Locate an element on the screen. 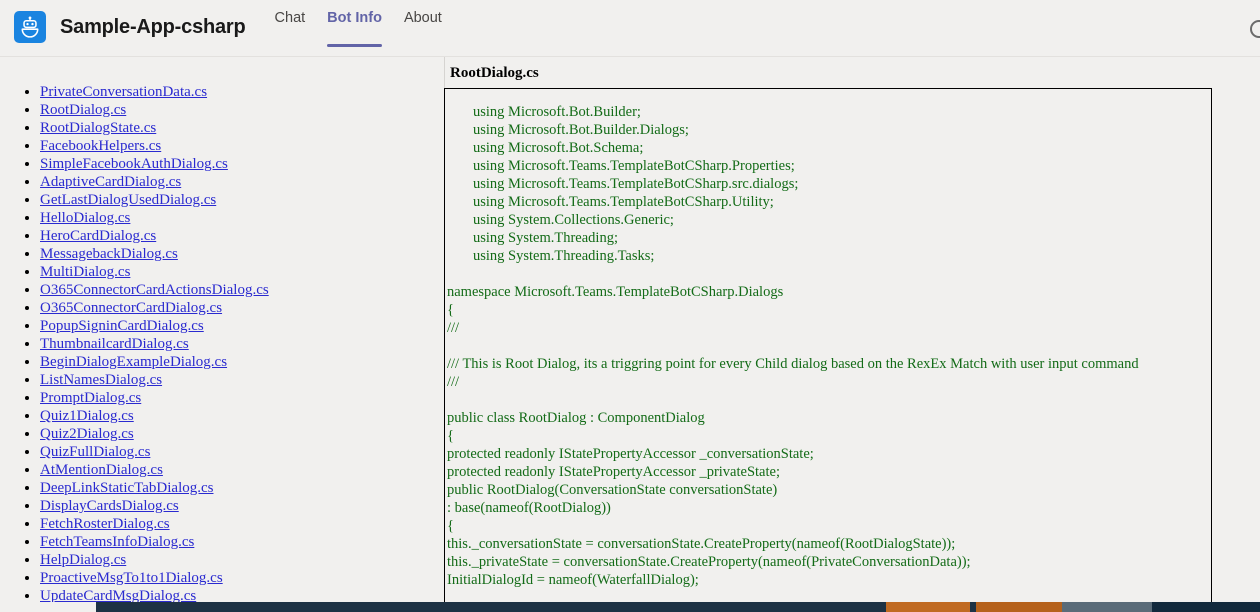 The image size is (1260, 612). list-item: FacebookHelpers.cs is located at coordinates (242, 146).